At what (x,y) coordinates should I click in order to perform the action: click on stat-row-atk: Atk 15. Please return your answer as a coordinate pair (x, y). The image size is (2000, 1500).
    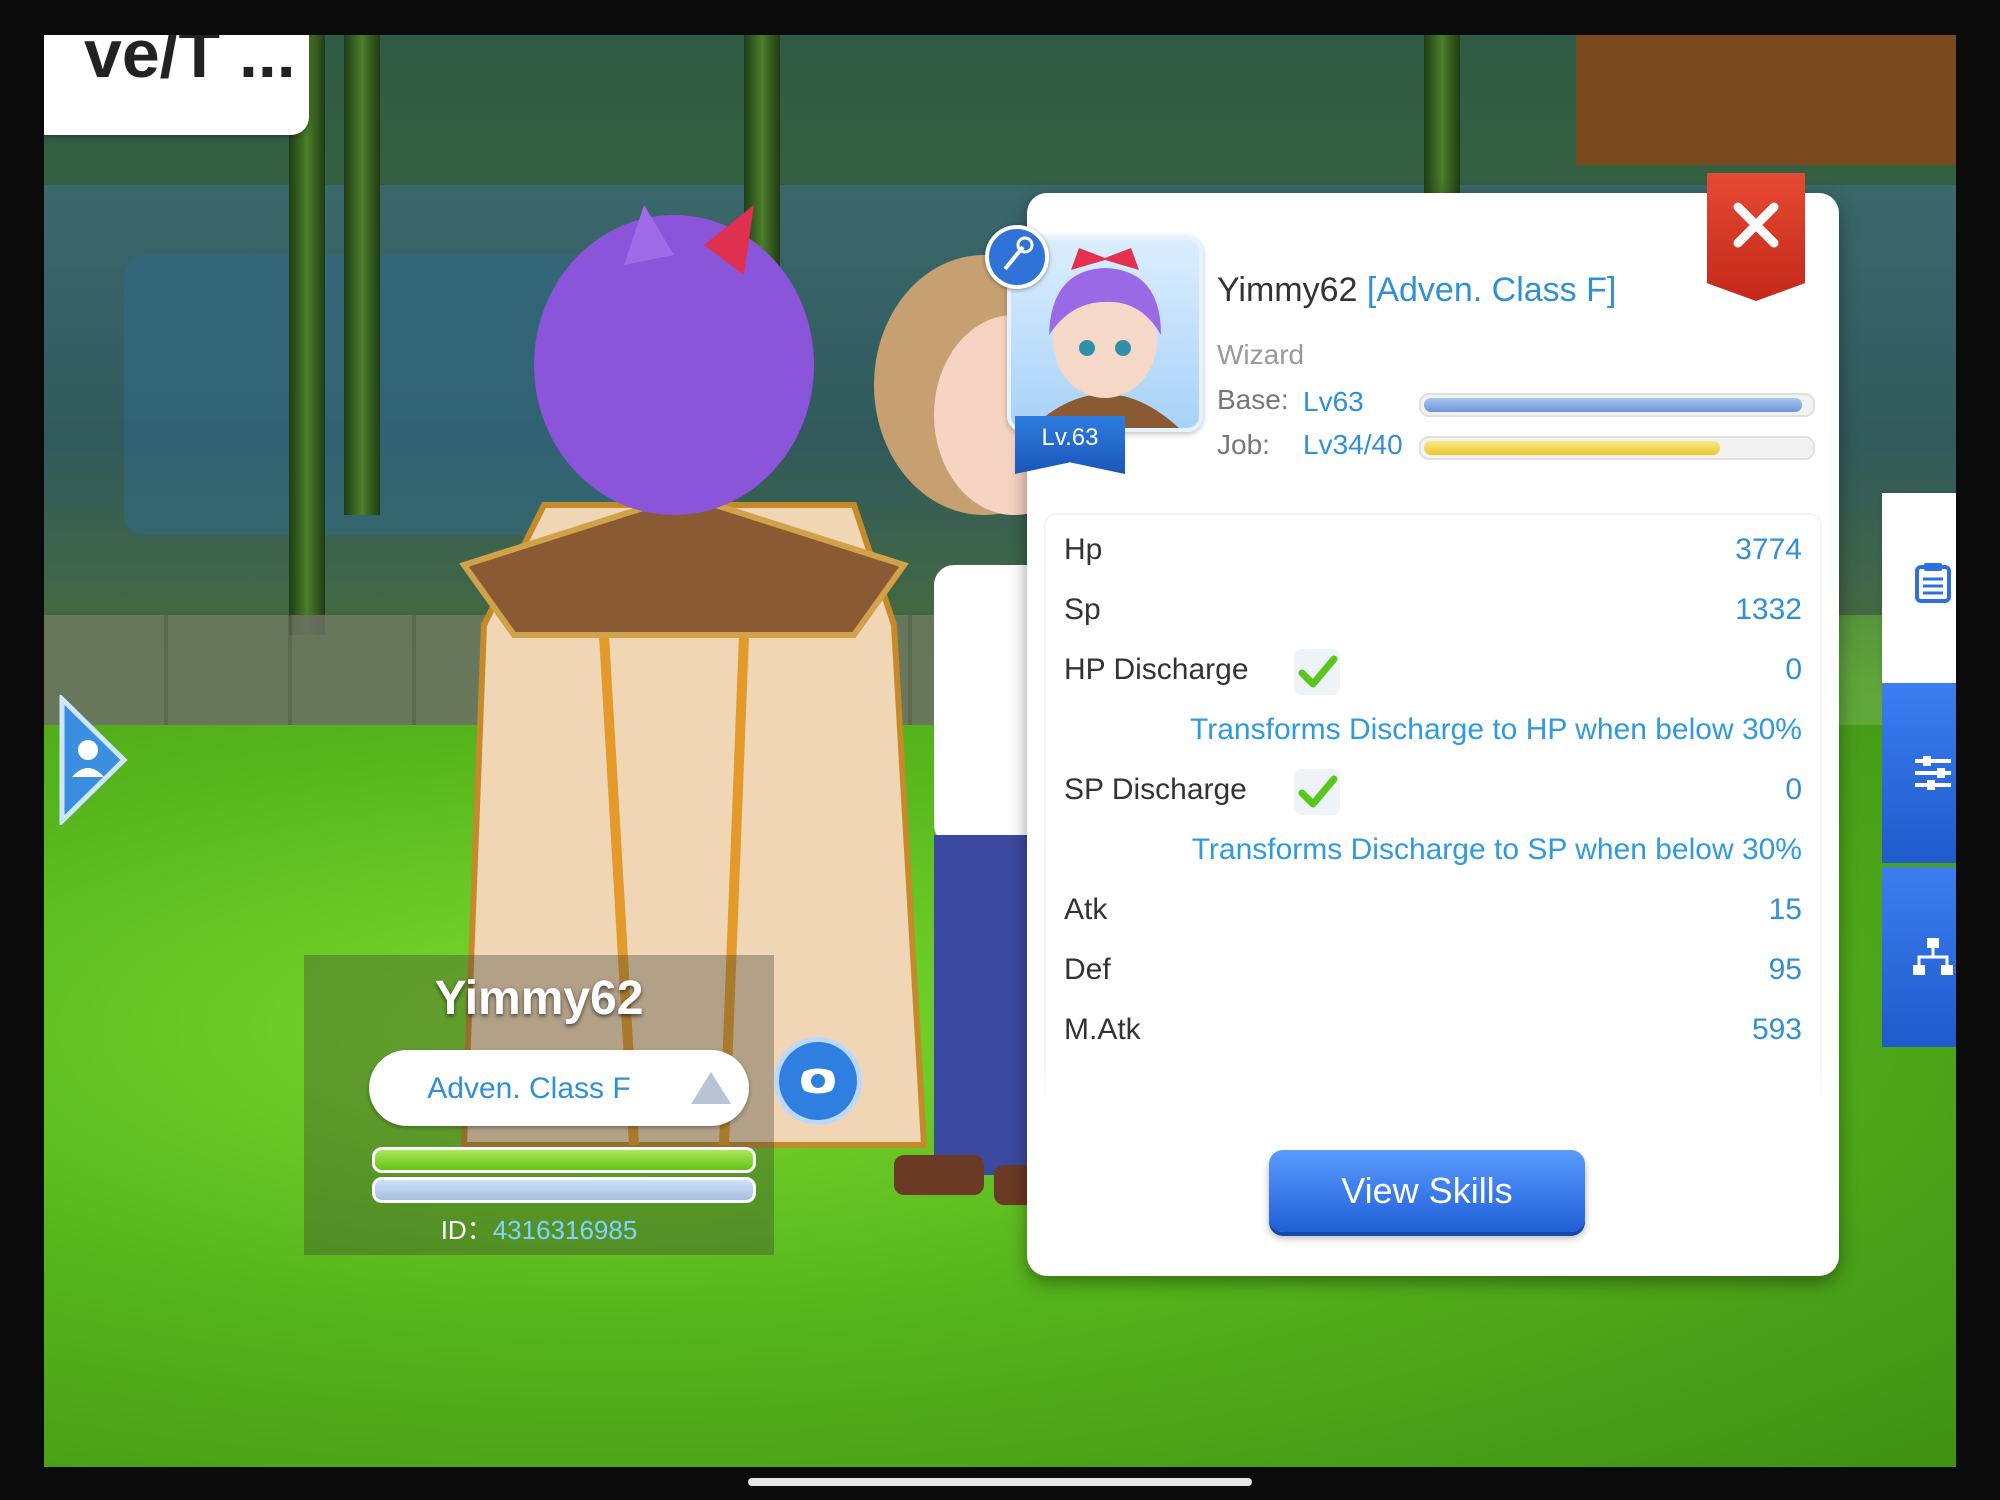
    Looking at the image, I should click on (1433, 912).